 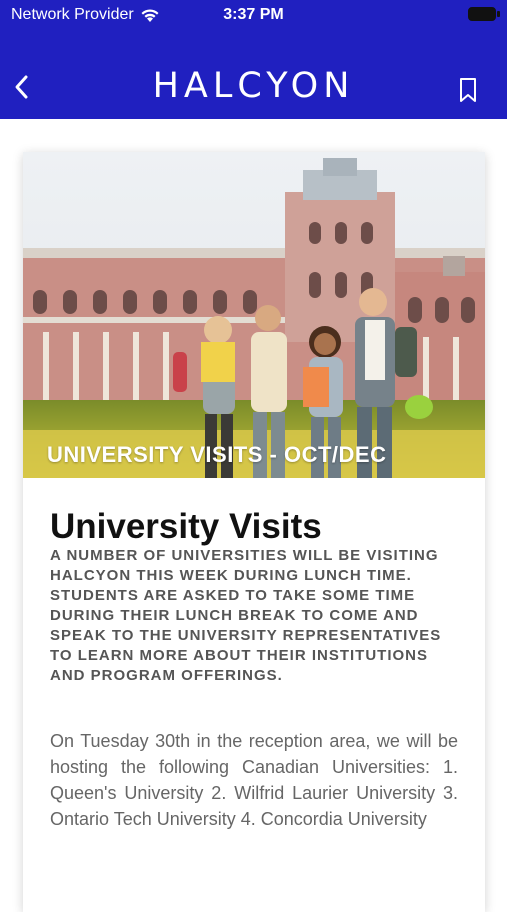 I want to click on status-bar: Network Provider 3:37 PM, so click(x=253, y=16).